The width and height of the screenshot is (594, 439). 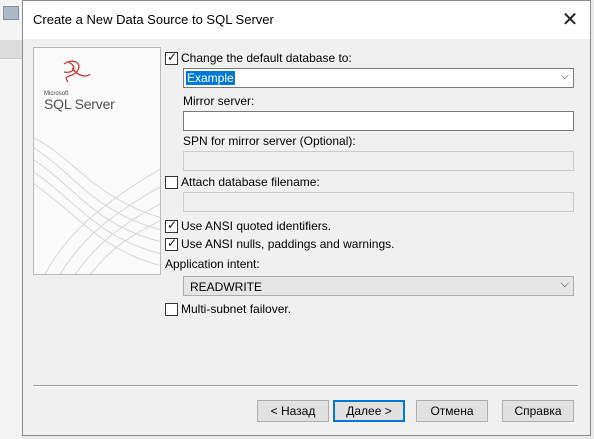 What do you see at coordinates (305, 386) in the screenshot?
I see `footer-separator` at bounding box center [305, 386].